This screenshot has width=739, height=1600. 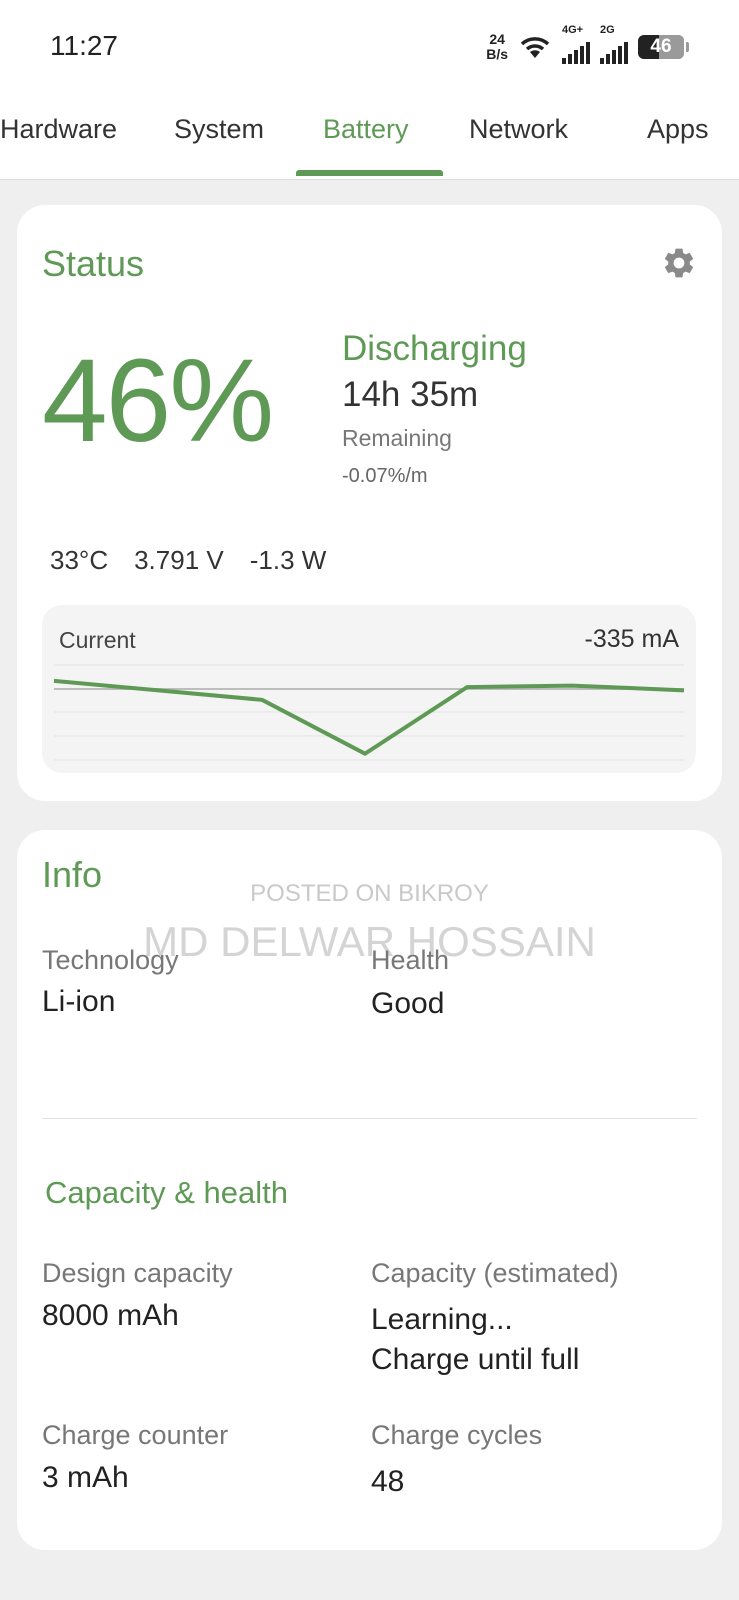 What do you see at coordinates (497, 54) in the screenshot?
I see `network-speed-unit: B/s` at bounding box center [497, 54].